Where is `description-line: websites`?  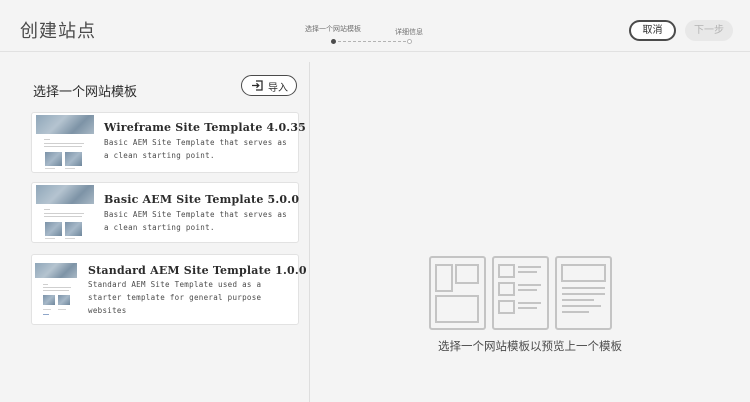
description-line: websites is located at coordinates (107, 310).